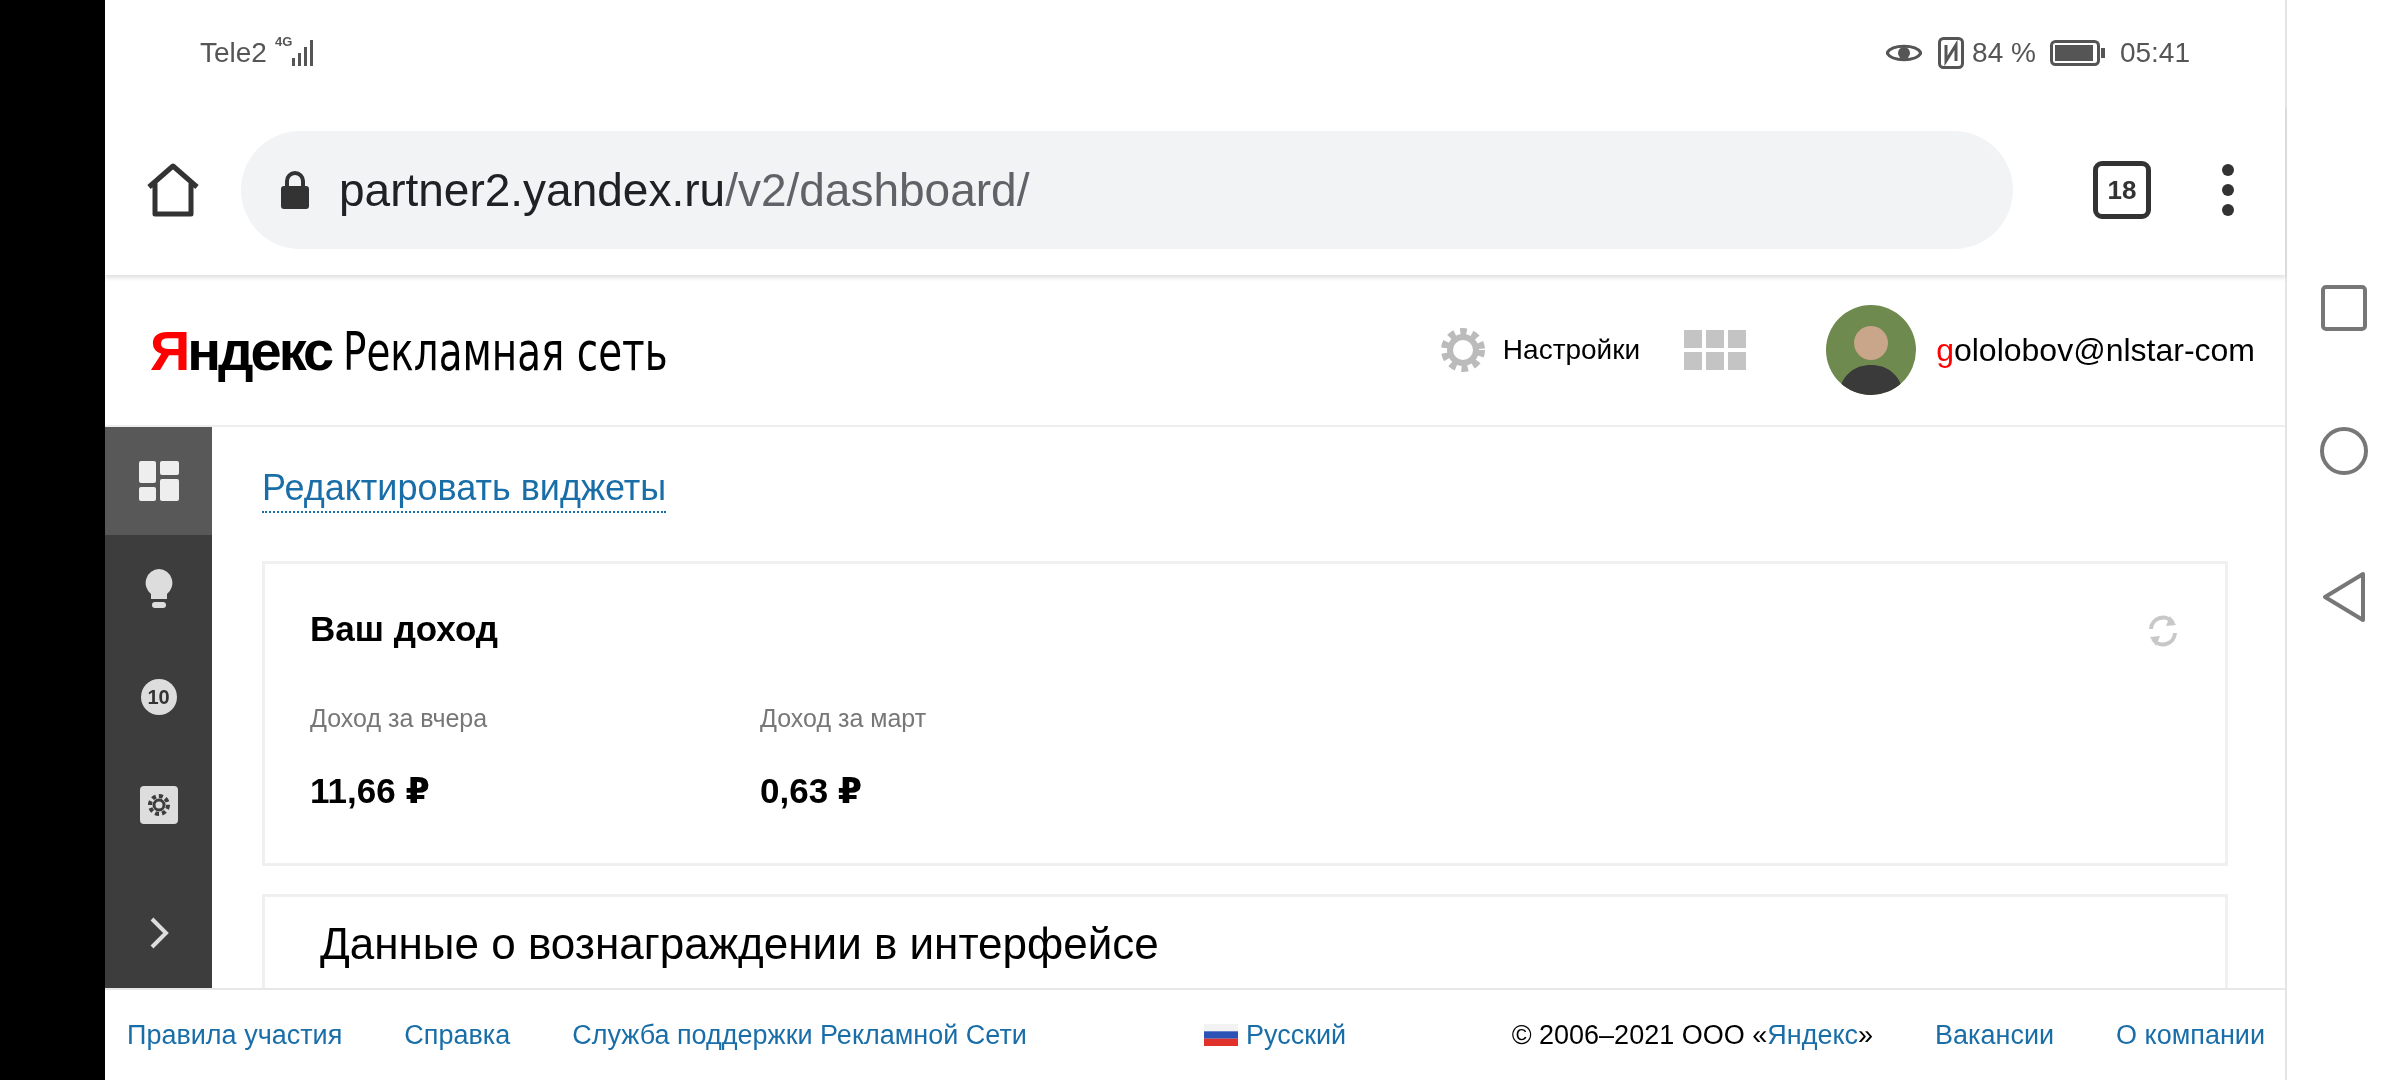 The image size is (2400, 1080). What do you see at coordinates (1275, 1035) in the screenshot?
I see `language-link: Русский` at bounding box center [1275, 1035].